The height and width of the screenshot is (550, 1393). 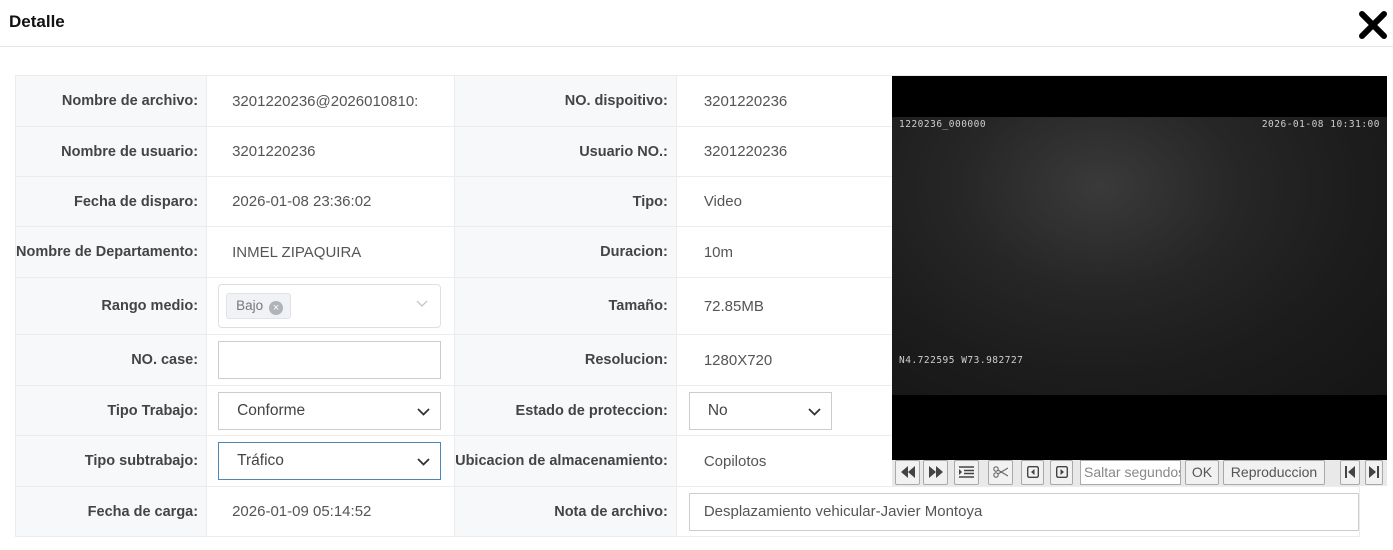 I want to click on media-range-tag-label: Bajo, so click(x=250, y=305).